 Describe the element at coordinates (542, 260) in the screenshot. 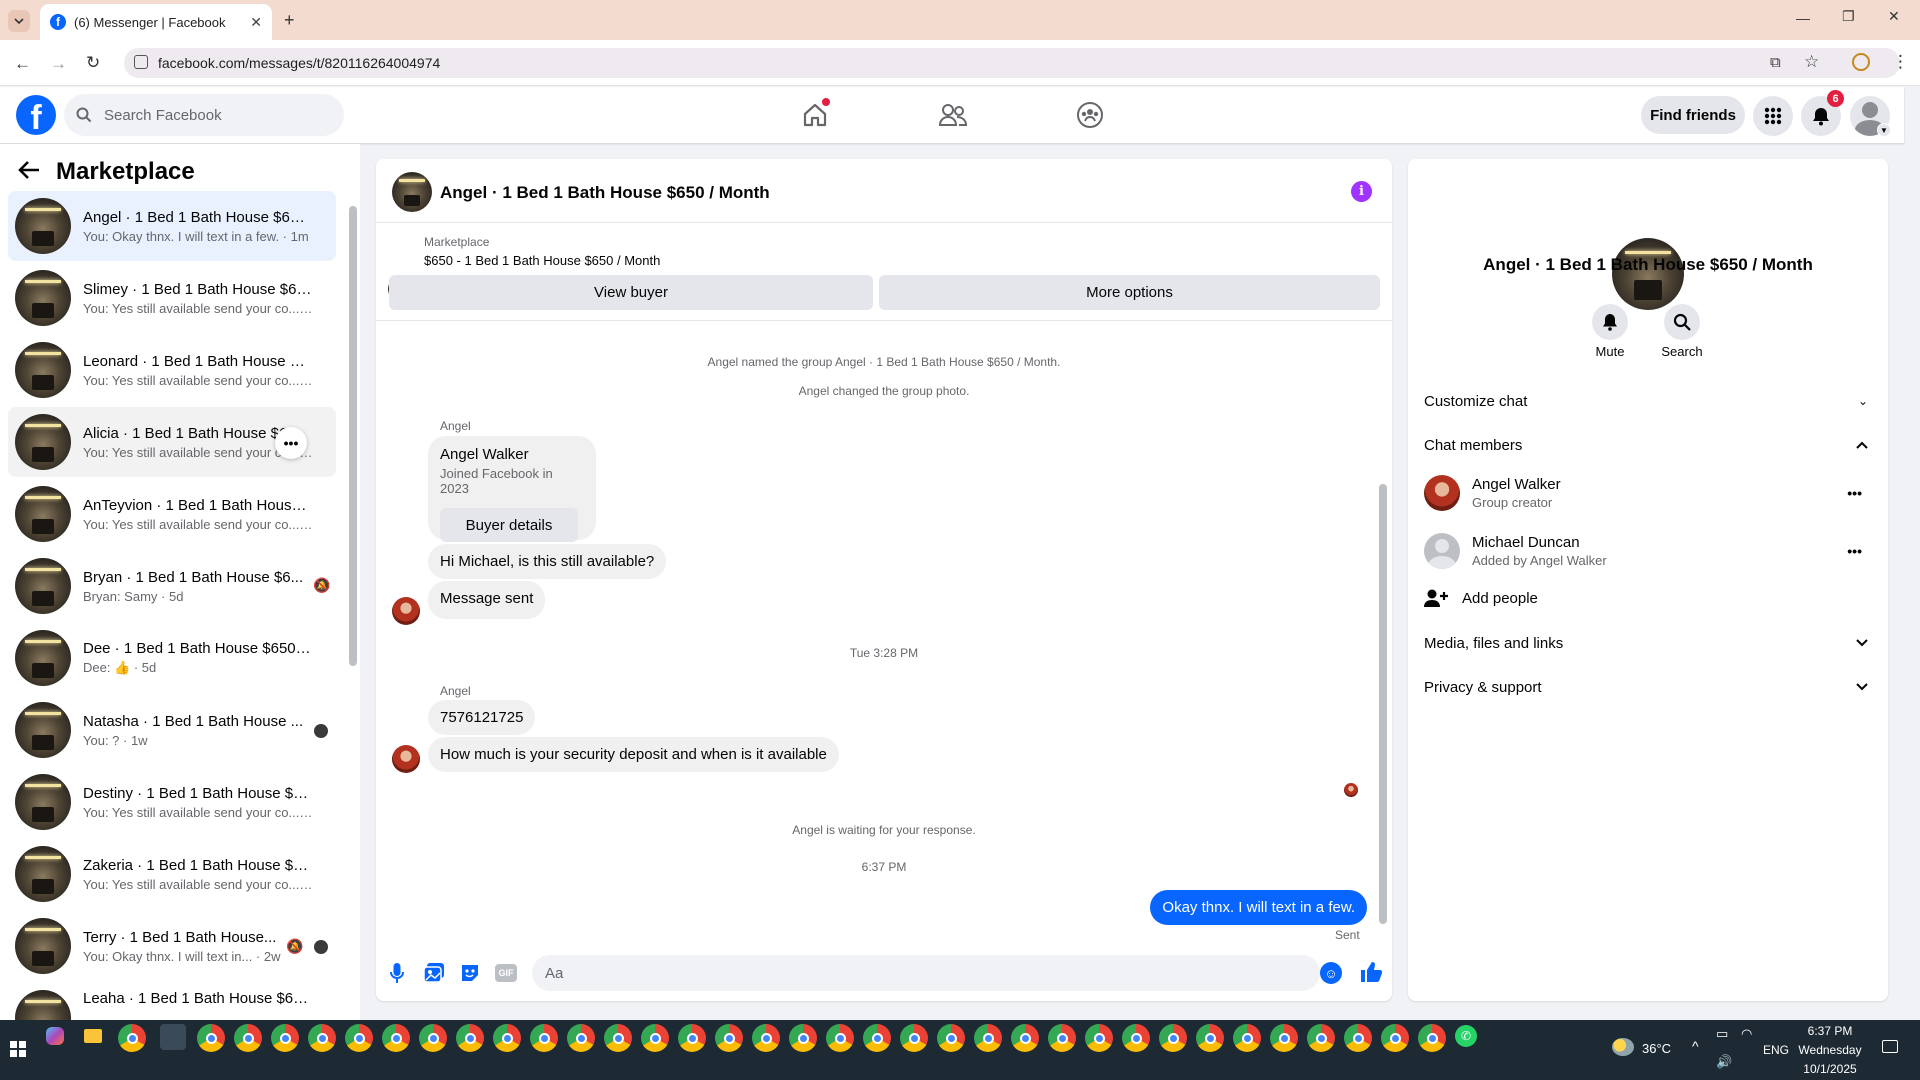

I see `listing-title: $650 - 1 Bed 1 Bath House $650 / Month` at that location.